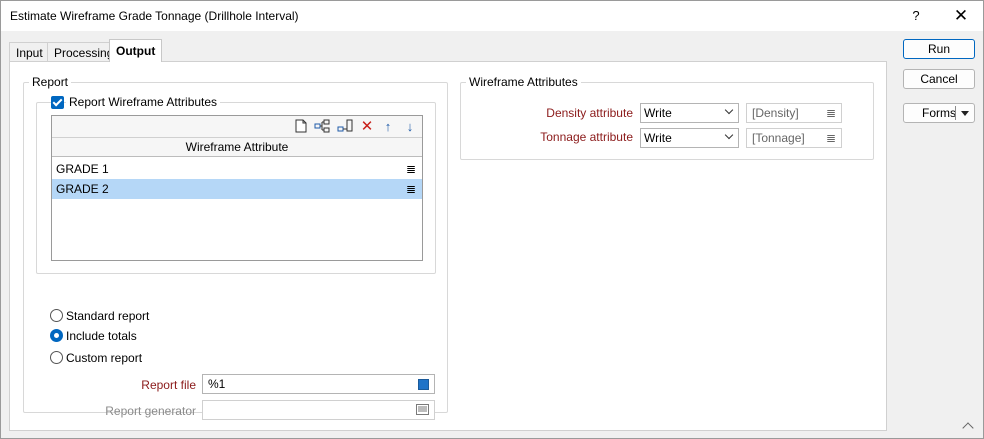 This screenshot has width=984, height=439. Describe the element at coordinates (965, 113) in the screenshot. I see `dropdown-arrow-icon` at that location.